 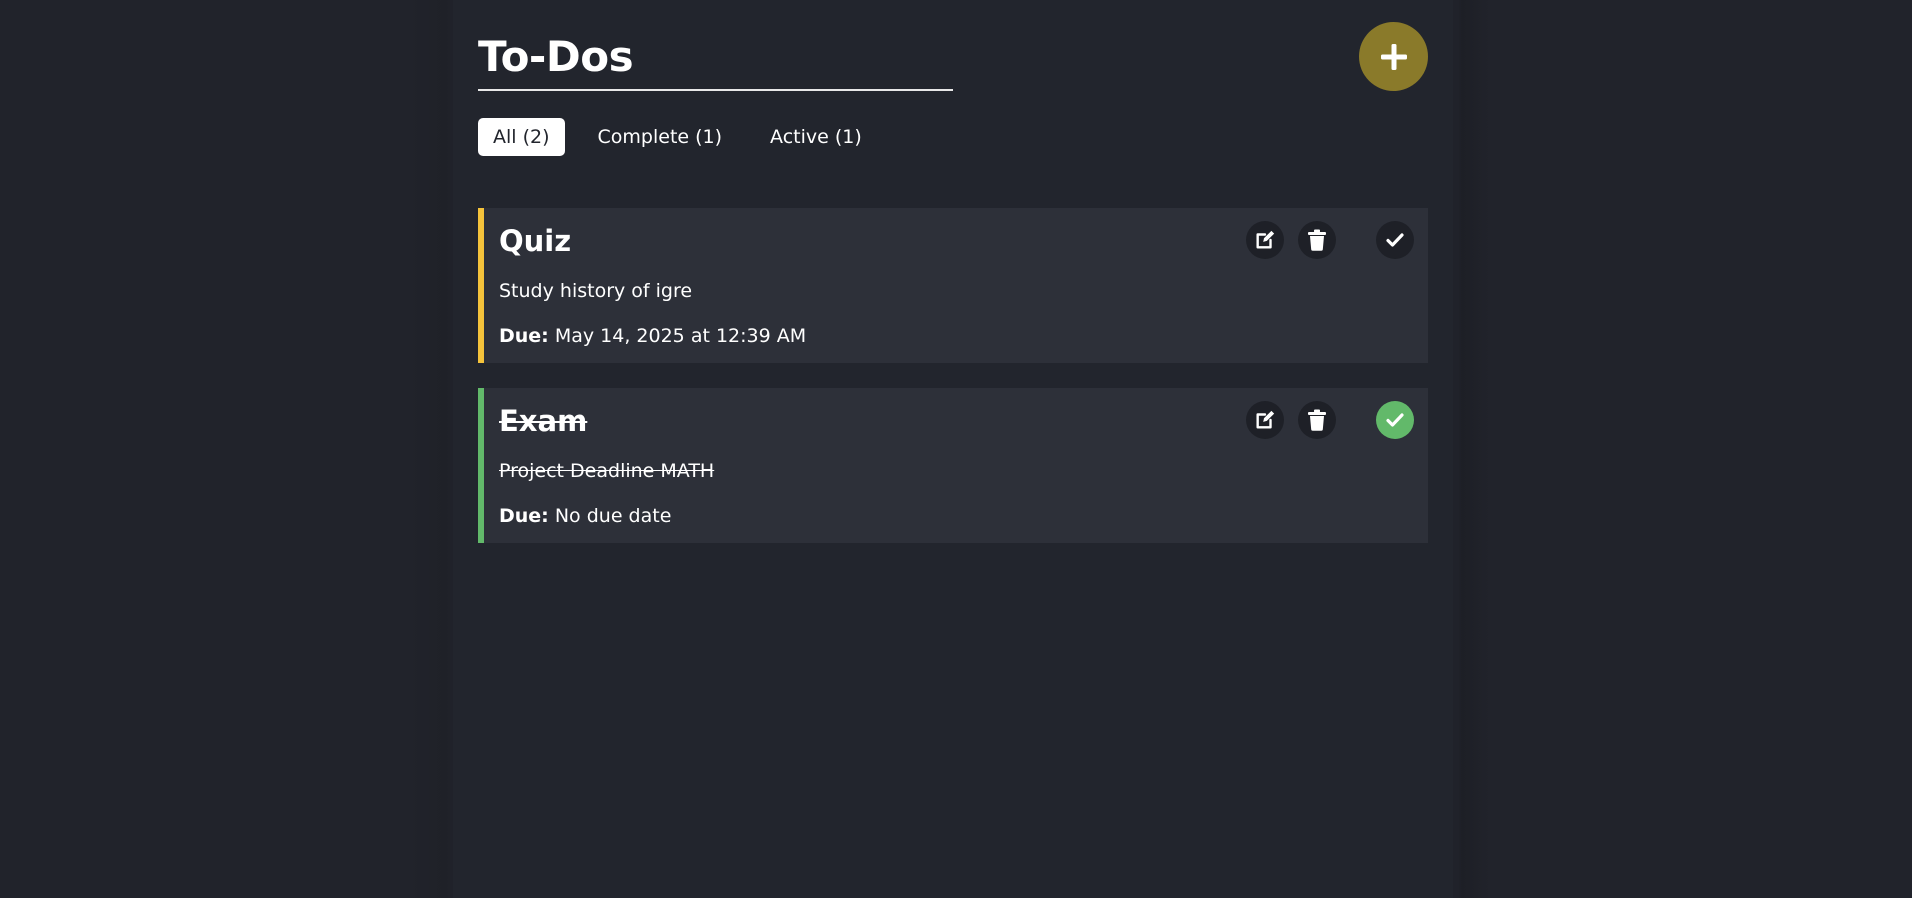 What do you see at coordinates (556, 56) in the screenshot?
I see `page-title: To-Dos` at bounding box center [556, 56].